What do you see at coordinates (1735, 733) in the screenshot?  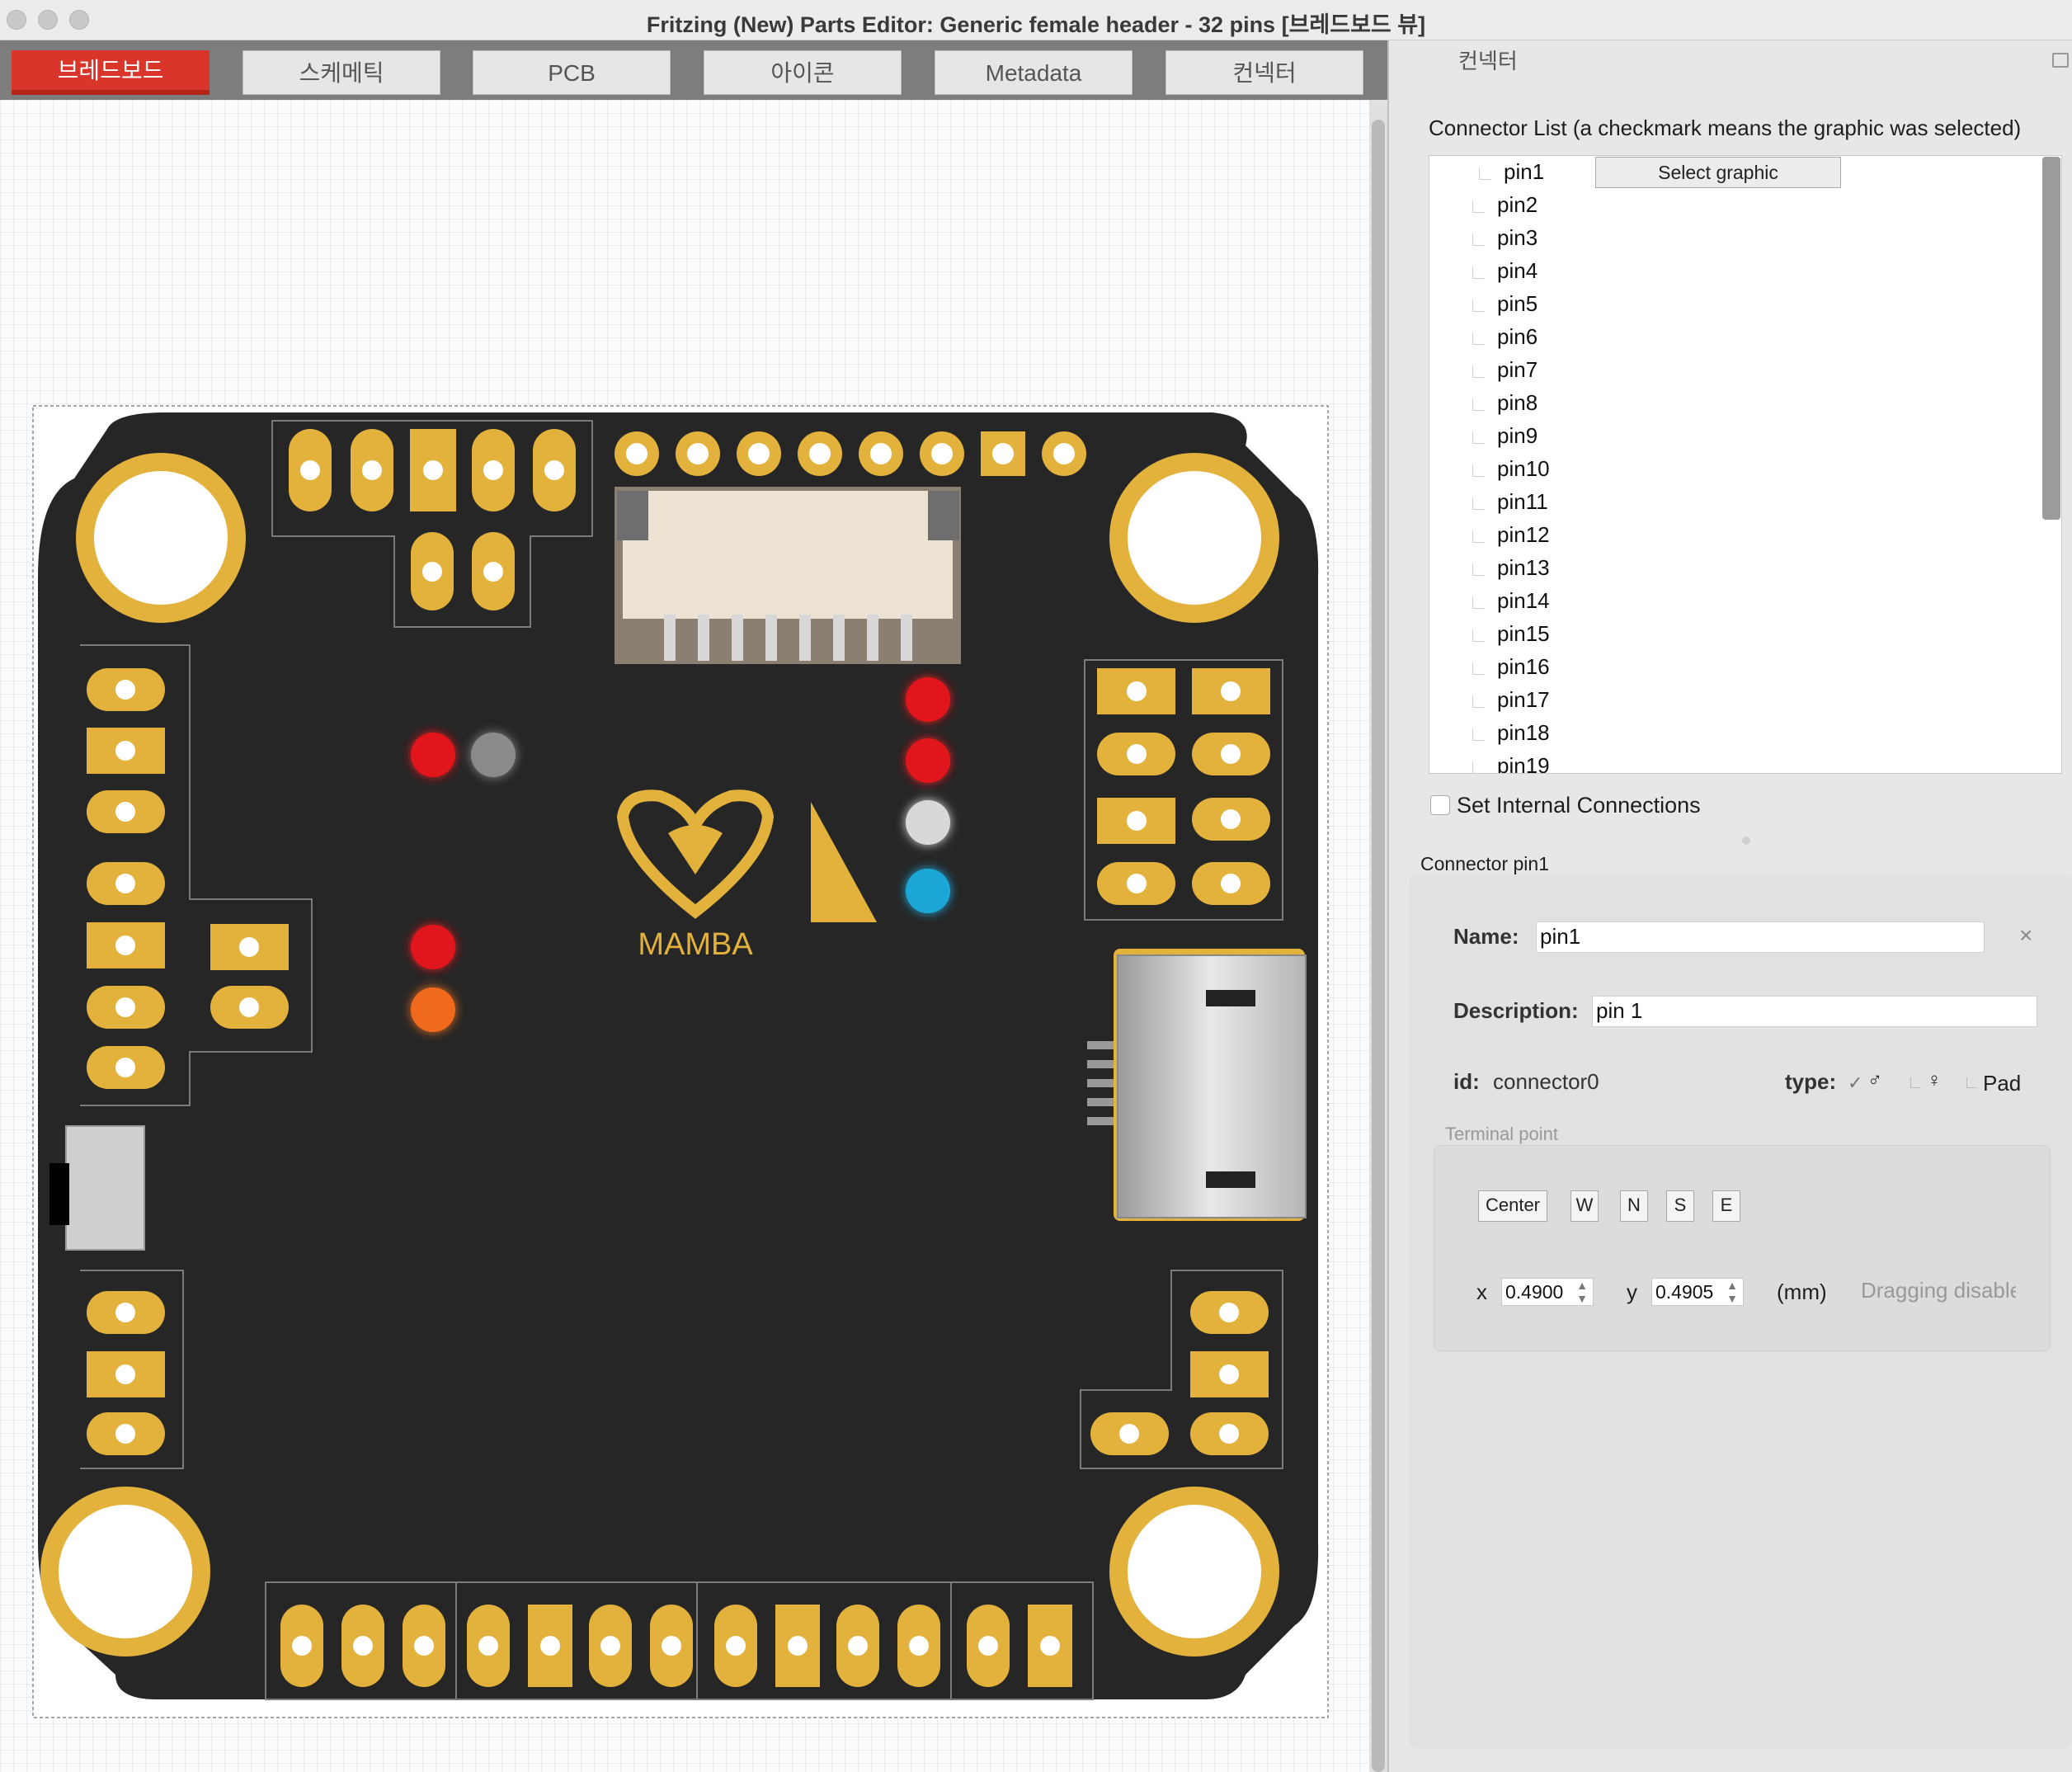 I see `list-item: pin18` at bounding box center [1735, 733].